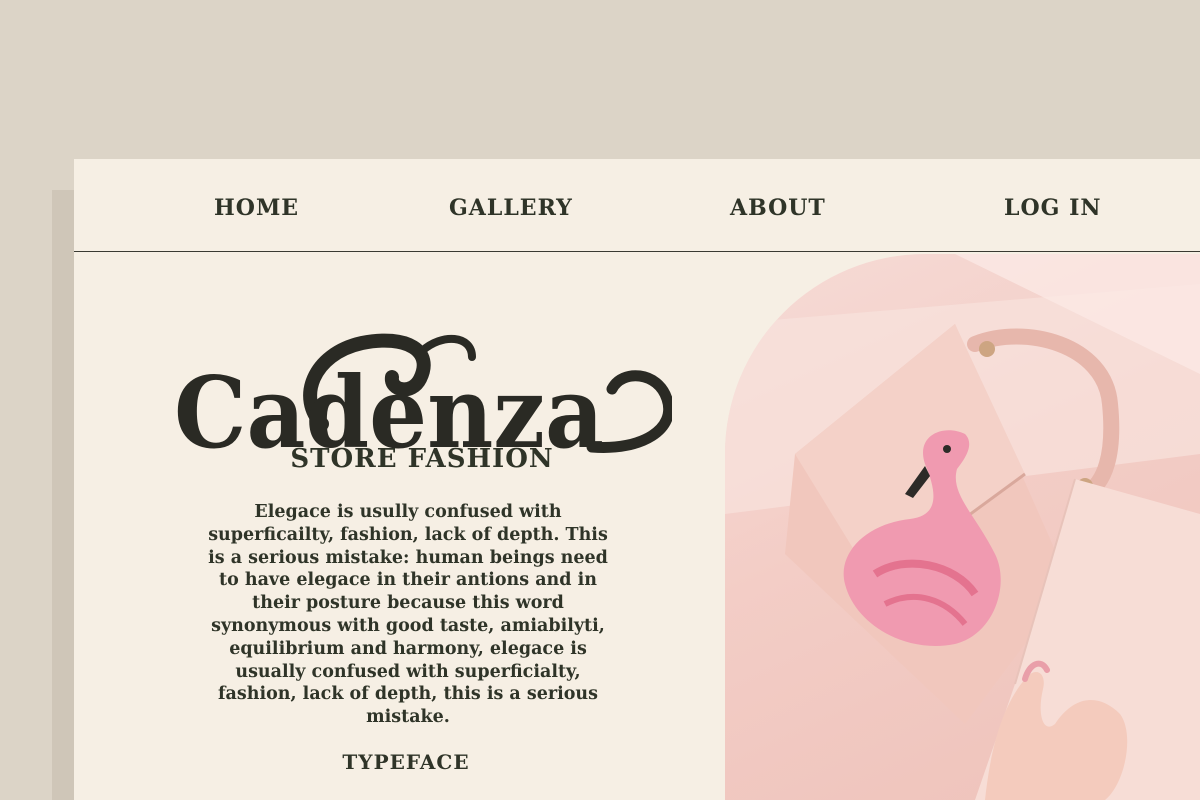 The width and height of the screenshot is (1200, 800). Describe the element at coordinates (637, 205) in the screenshot. I see `navigation-bar: HOME GALLERY ABOUT LOG IN` at that location.